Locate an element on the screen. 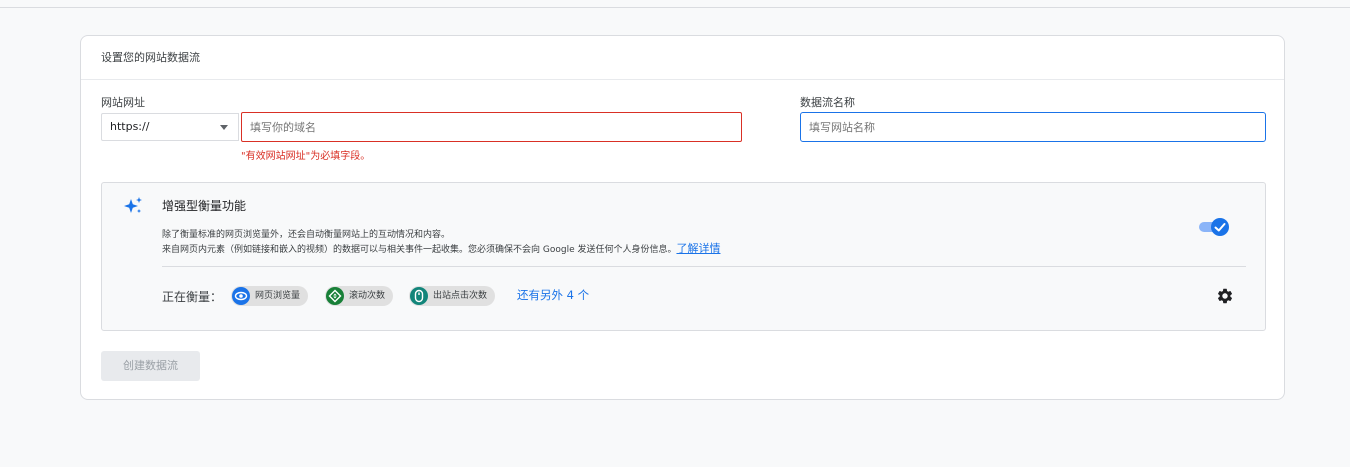 The height and width of the screenshot is (467, 1350). sparkle-icon is located at coordinates (133, 205).